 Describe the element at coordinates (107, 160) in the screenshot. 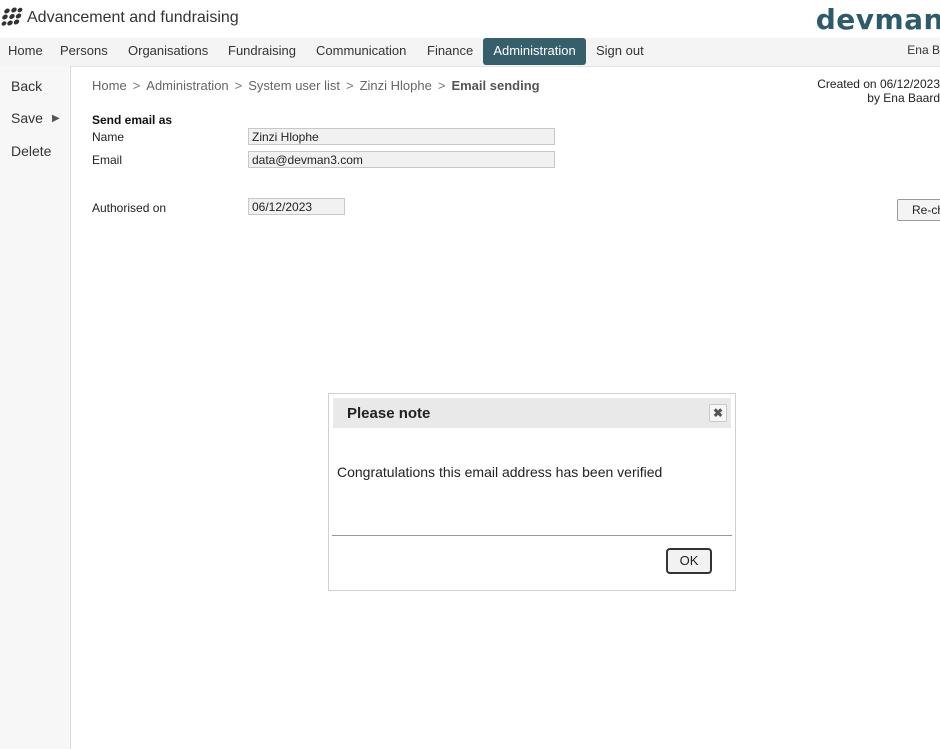

I see `email-label: Email` at that location.